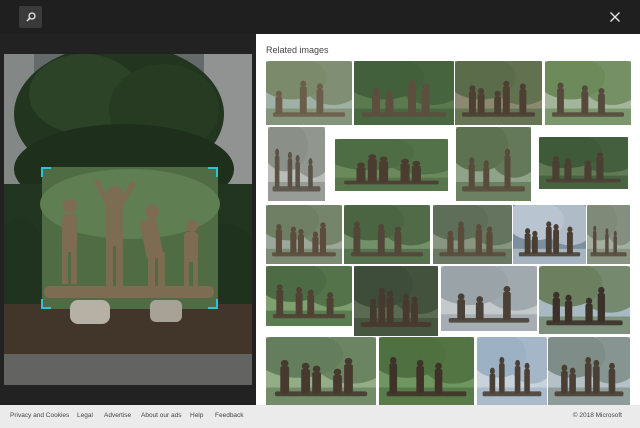 This screenshot has width=640, height=428. I want to click on top-bar, so click(320, 17).